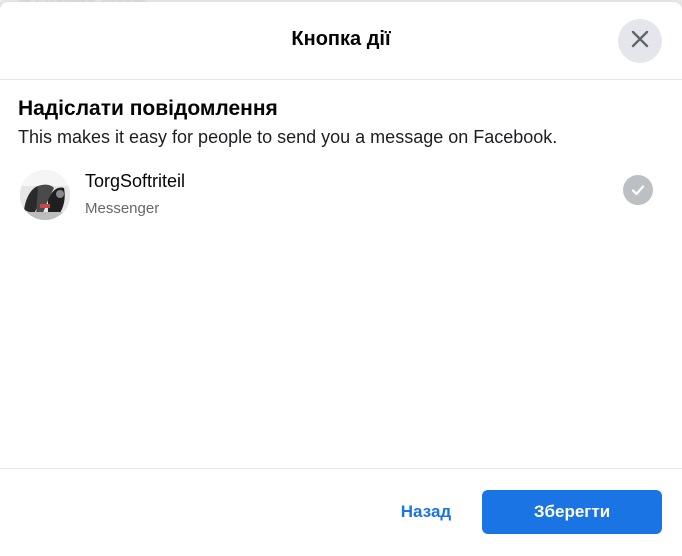 Image resolution: width=682 pixels, height=556 pixels. I want to click on dialog-title: Кнопка дії, so click(341, 39).